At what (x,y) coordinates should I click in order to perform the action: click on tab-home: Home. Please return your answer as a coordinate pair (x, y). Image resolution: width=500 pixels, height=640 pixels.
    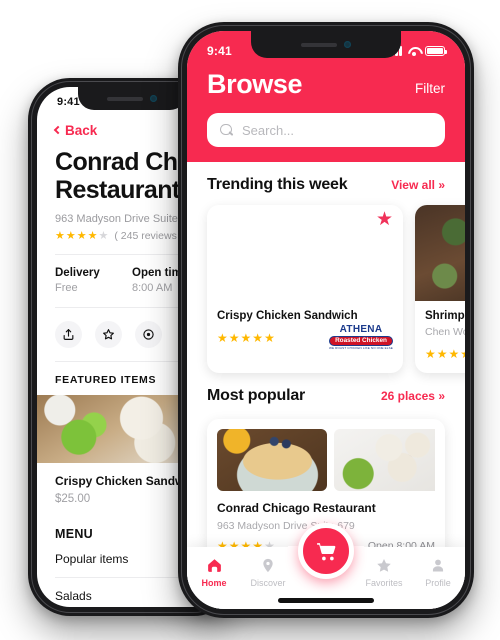
    Looking at the image, I should click on (214, 572).